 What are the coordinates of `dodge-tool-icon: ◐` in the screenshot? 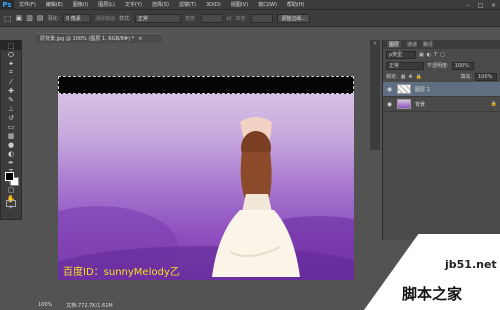 It's located at (11, 153).